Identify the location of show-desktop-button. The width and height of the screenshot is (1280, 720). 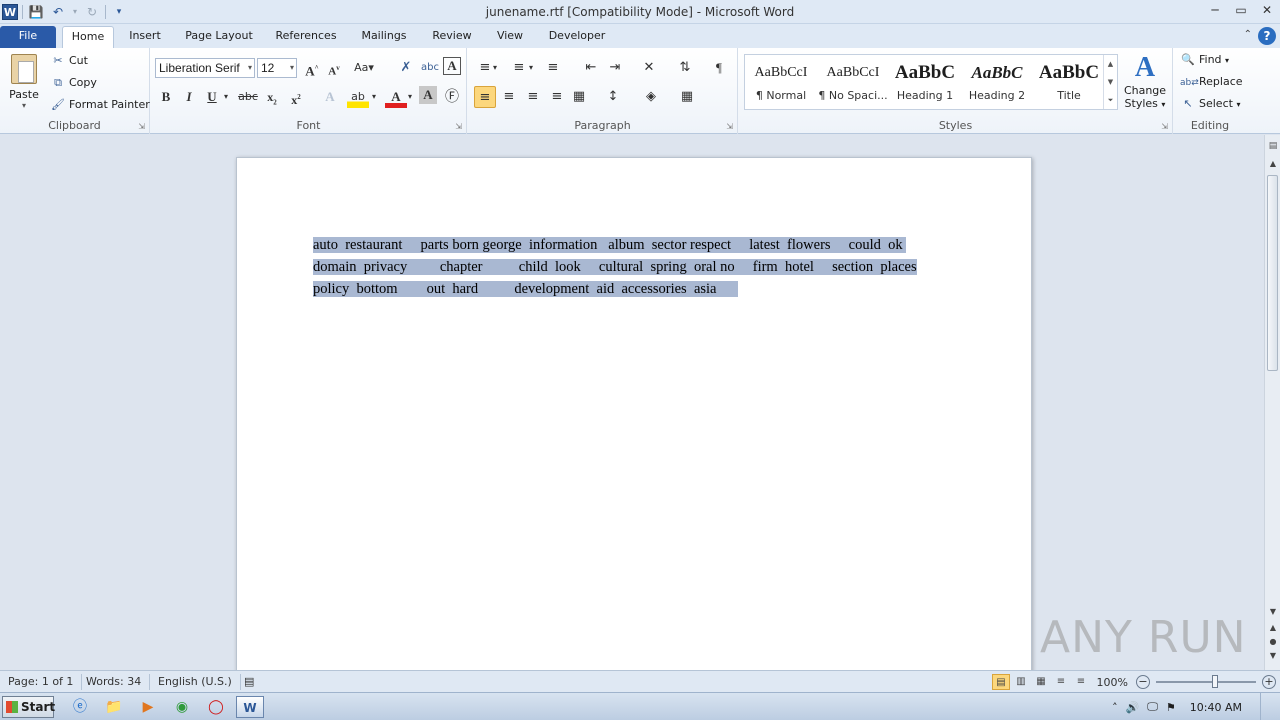
(1266, 706).